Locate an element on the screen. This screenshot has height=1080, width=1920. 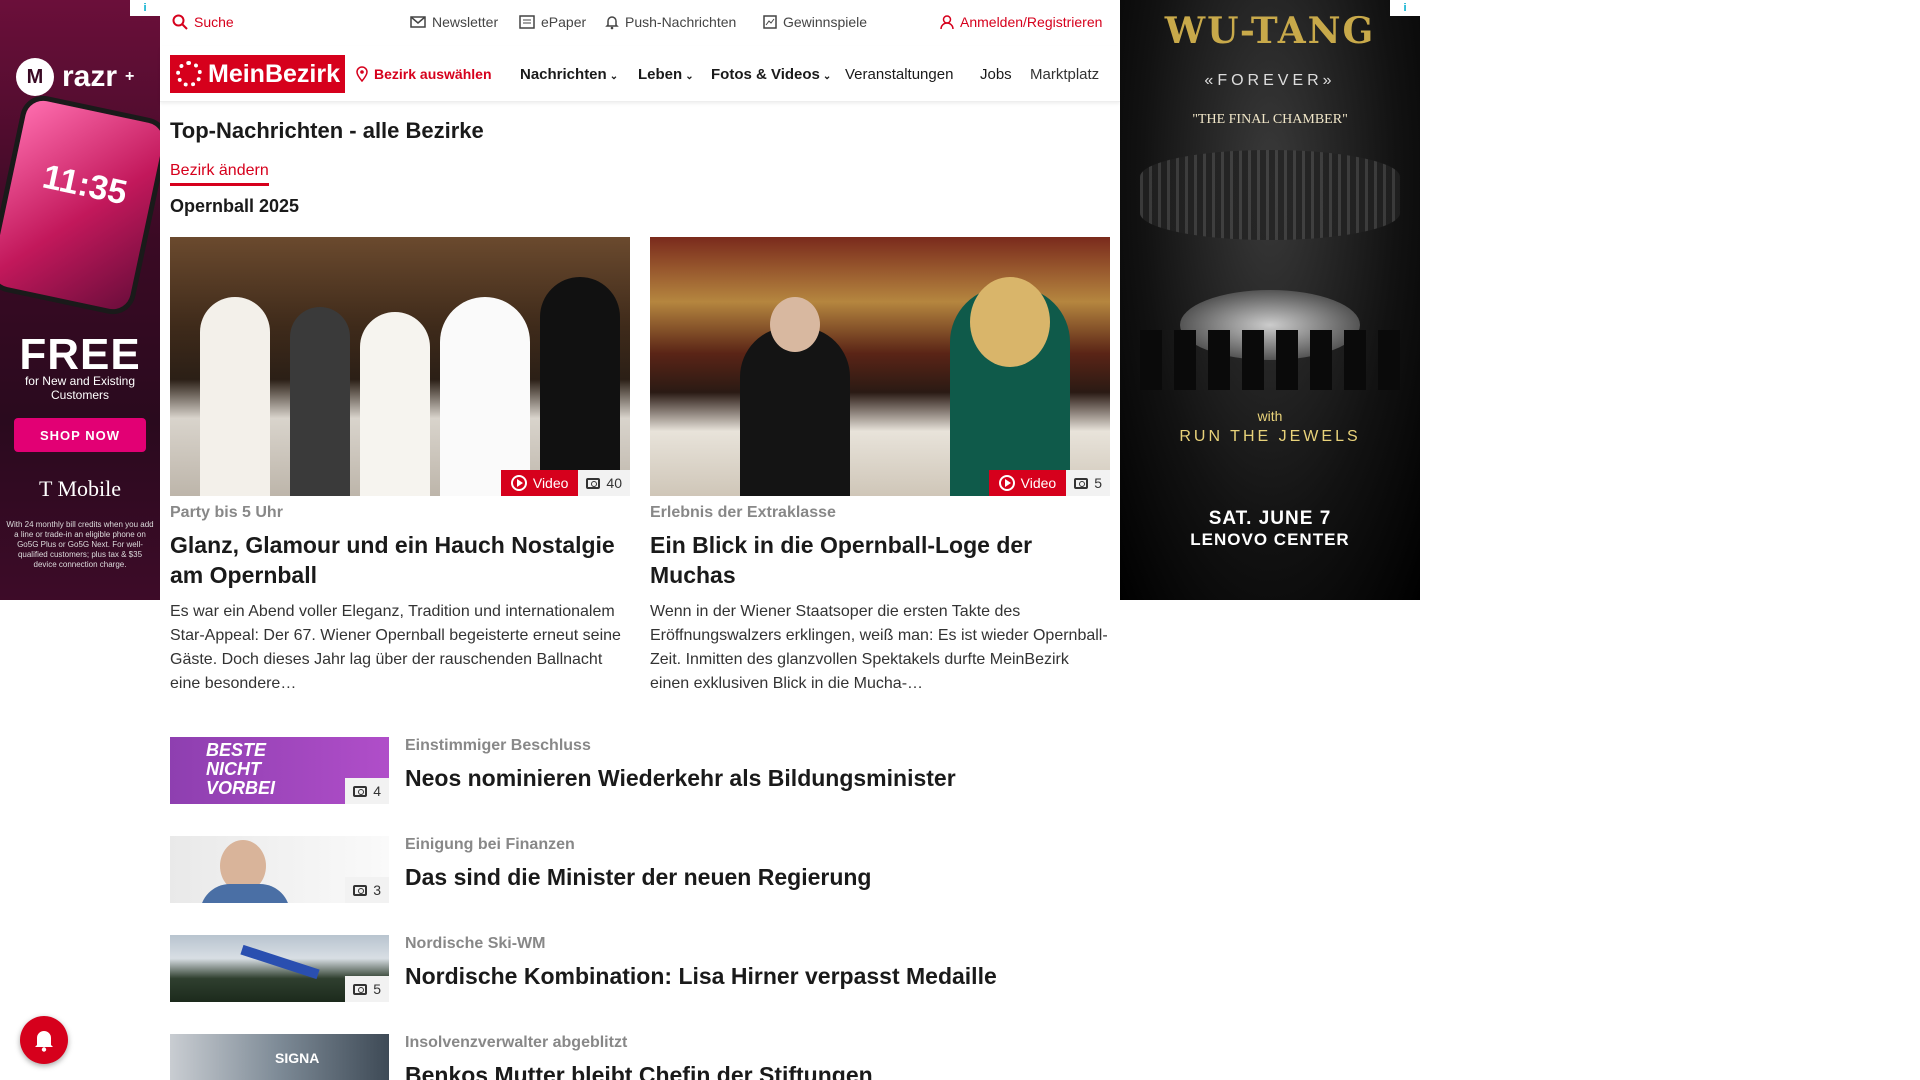
search-link: Suche is located at coordinates (203, 22).